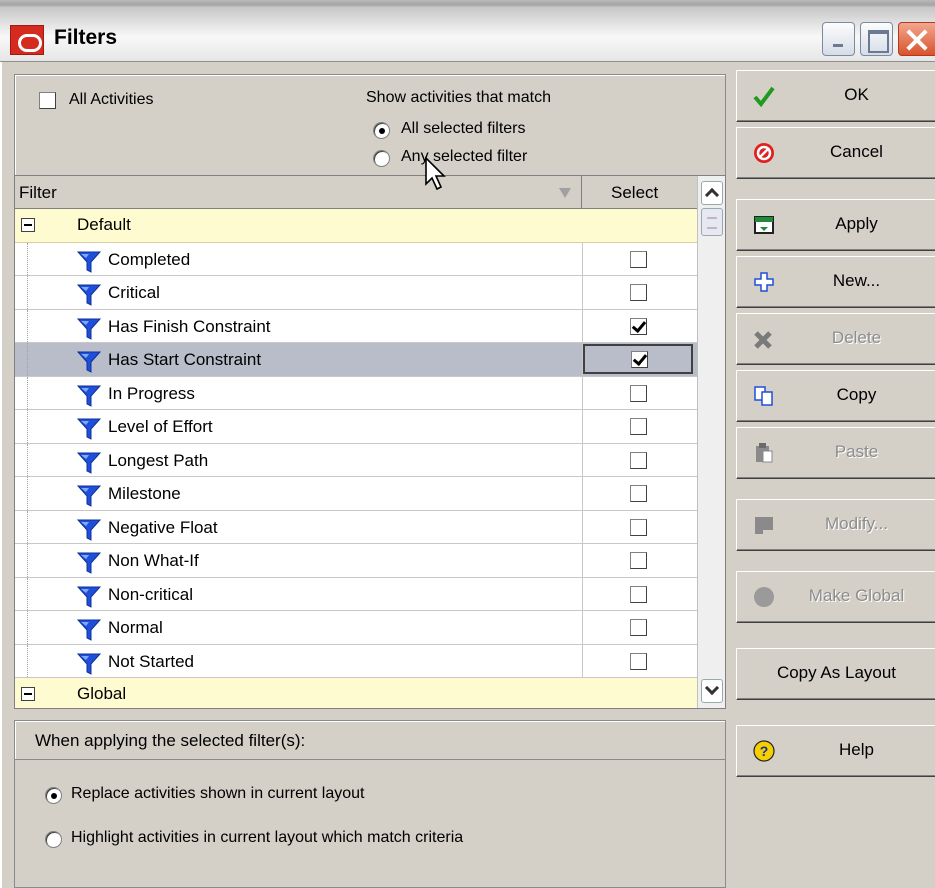 The image size is (935, 888). I want to click on paste-button: Paste, so click(835, 453).